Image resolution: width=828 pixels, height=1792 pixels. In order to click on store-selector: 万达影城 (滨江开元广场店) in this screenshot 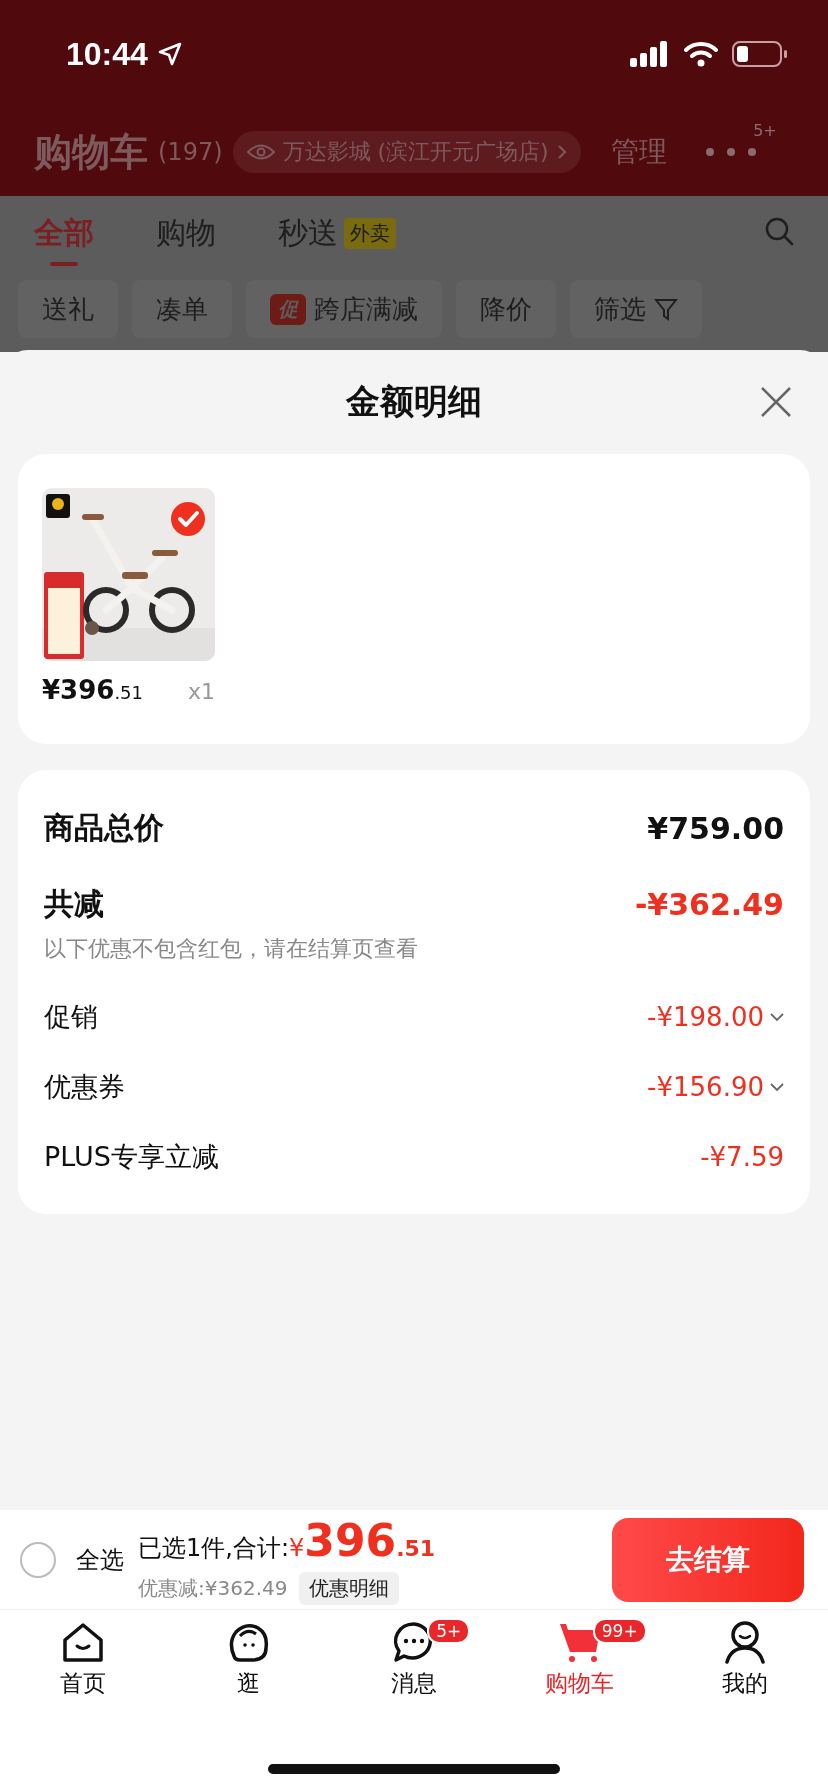, I will do `click(406, 152)`.